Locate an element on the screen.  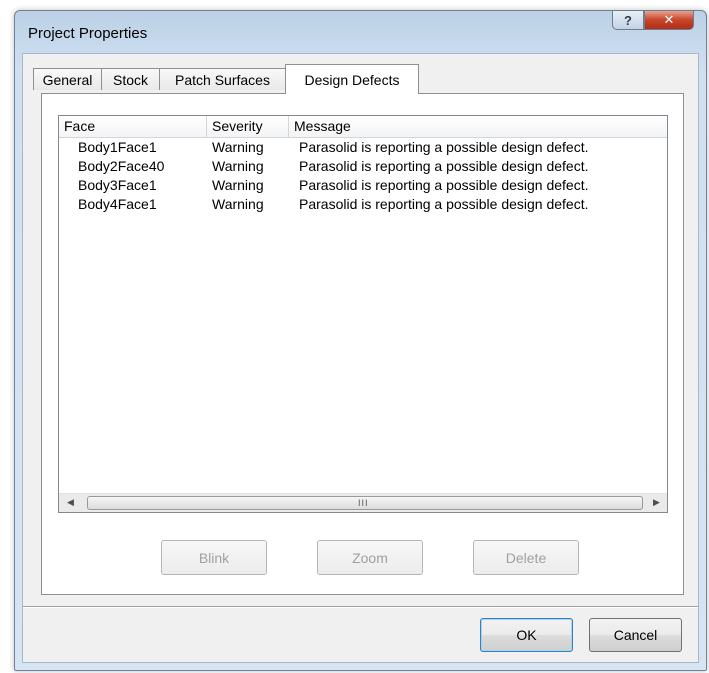
zoom-button: Zoom is located at coordinates (370, 557).